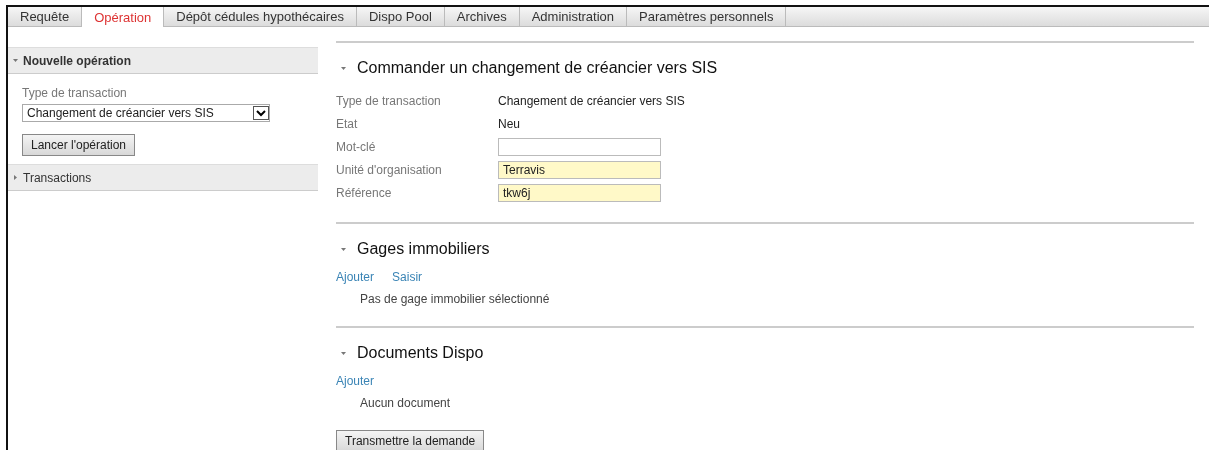 This screenshot has height=450, width=1209. Describe the element at coordinates (707, 16) in the screenshot. I see `tab: Paramètres personnels` at that location.